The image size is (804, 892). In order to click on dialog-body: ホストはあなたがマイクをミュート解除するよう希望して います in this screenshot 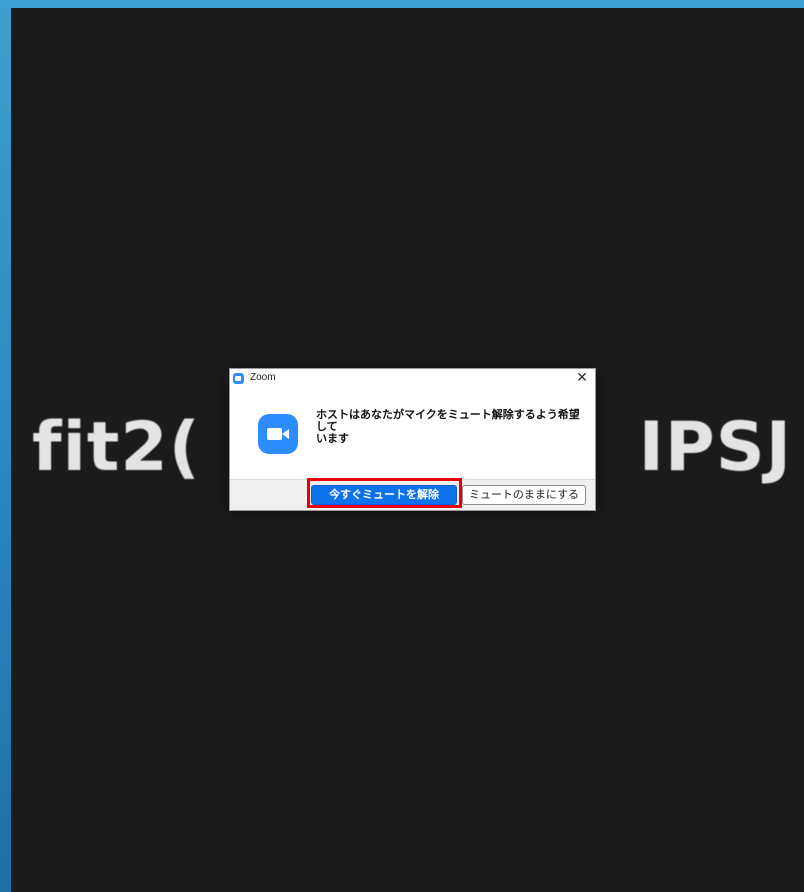, I will do `click(412, 434)`.